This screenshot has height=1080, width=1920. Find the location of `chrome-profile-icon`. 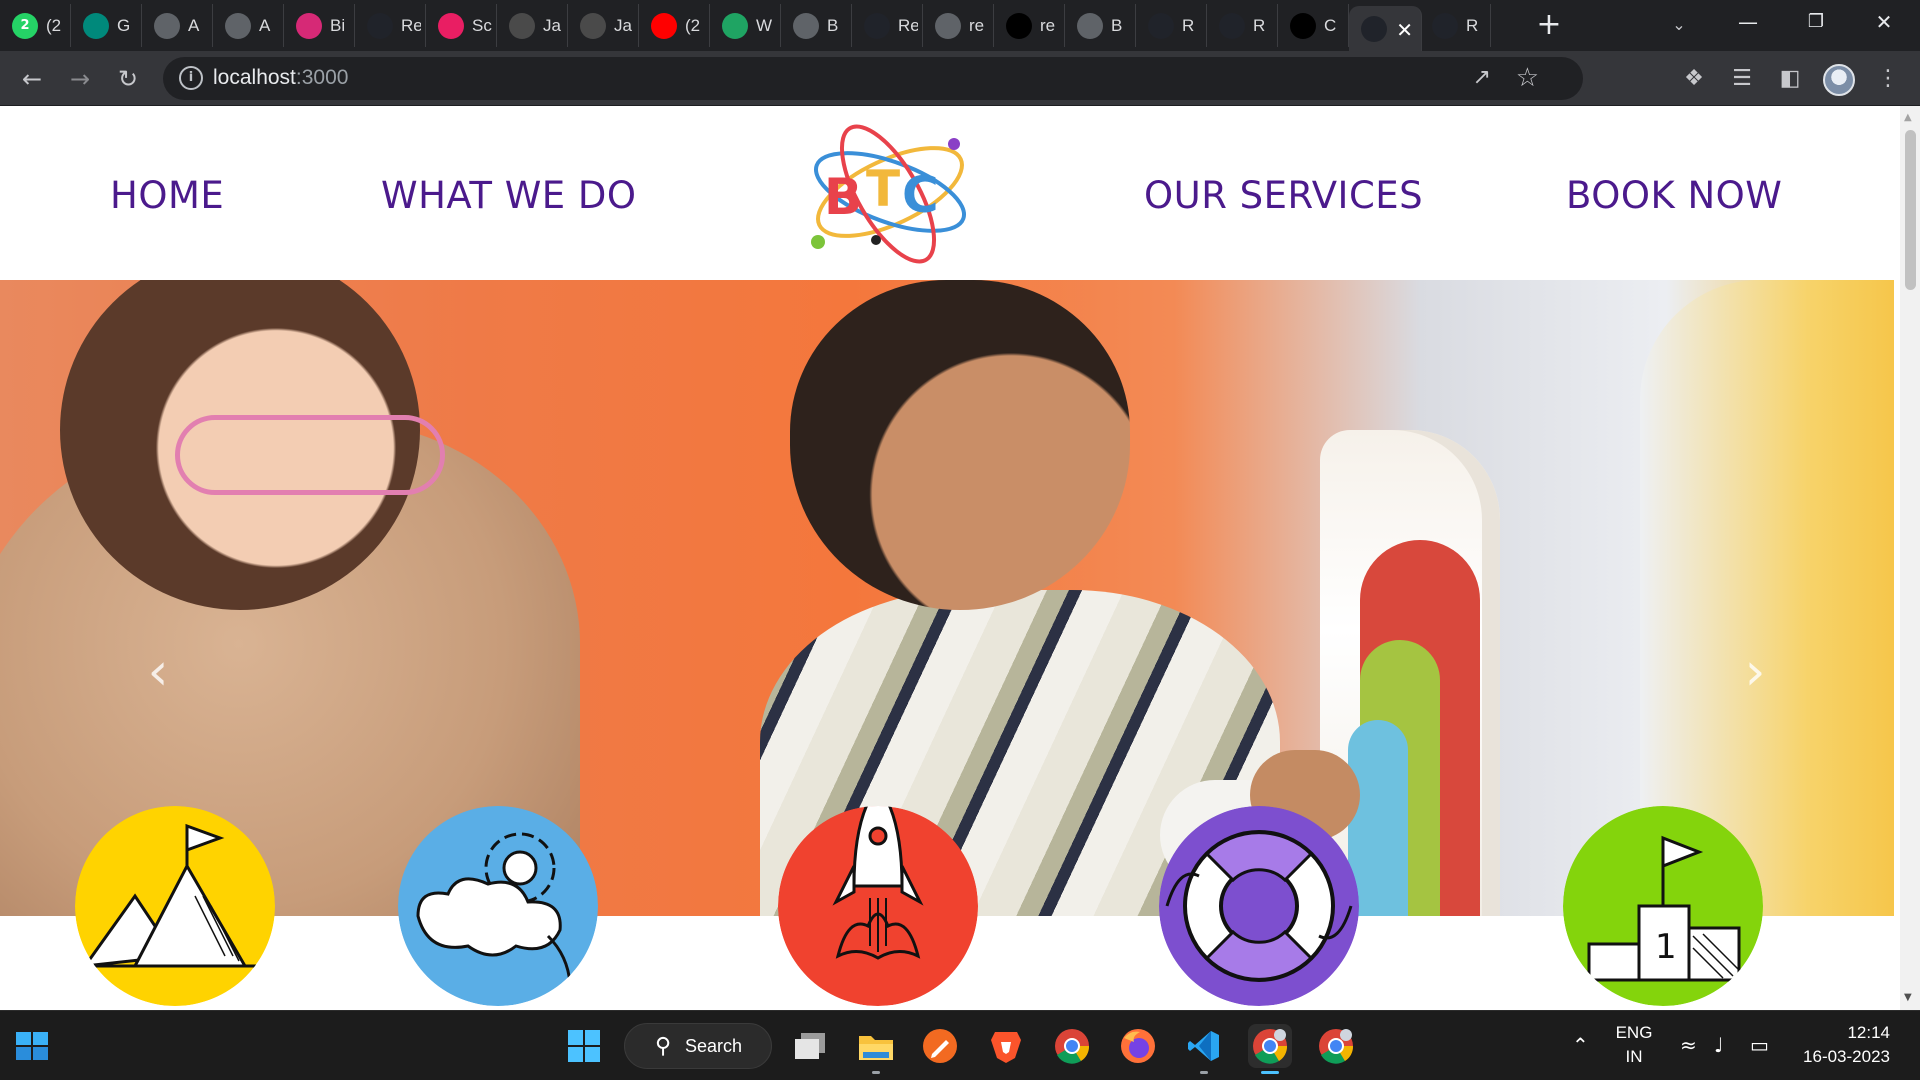

chrome-profile-icon is located at coordinates (1270, 1049).